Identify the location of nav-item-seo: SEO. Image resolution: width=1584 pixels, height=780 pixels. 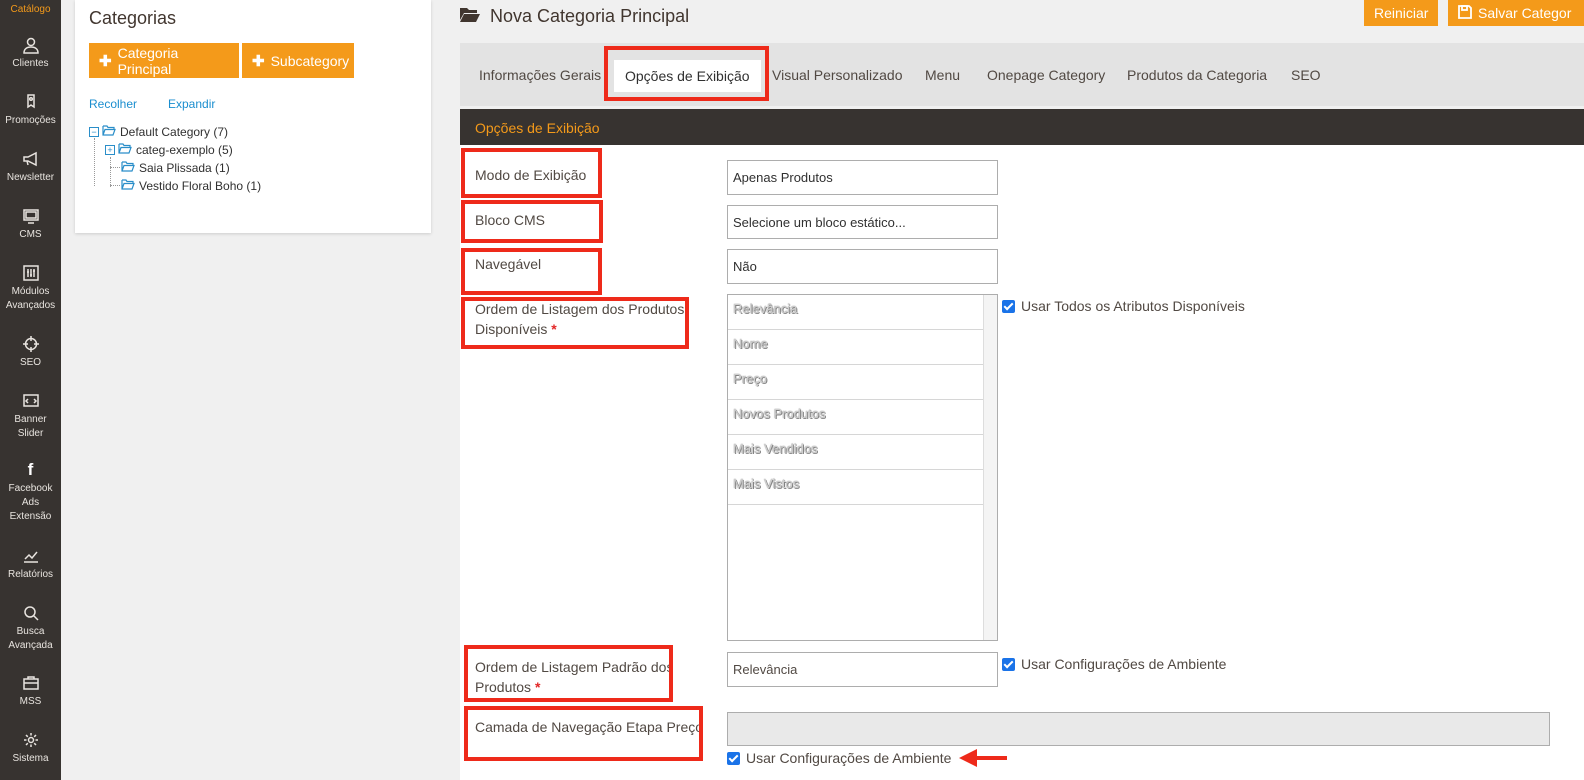
(30, 352).